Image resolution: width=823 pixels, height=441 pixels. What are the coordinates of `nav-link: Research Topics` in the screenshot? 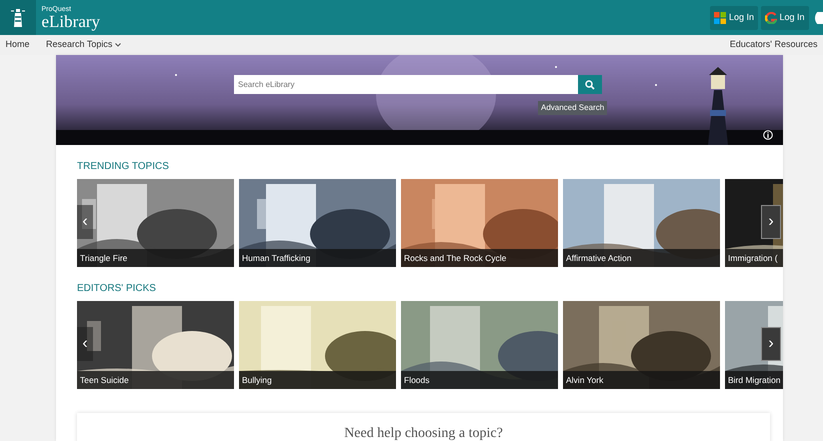 It's located at (84, 45).